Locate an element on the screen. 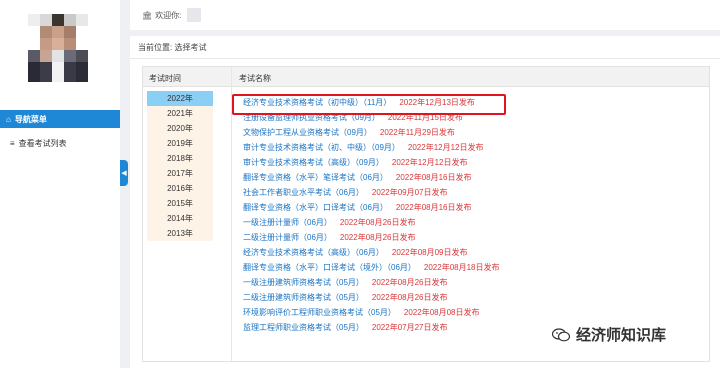 The width and height of the screenshot is (720, 368). exam-date: 2022年11月29日发布 is located at coordinates (417, 132).